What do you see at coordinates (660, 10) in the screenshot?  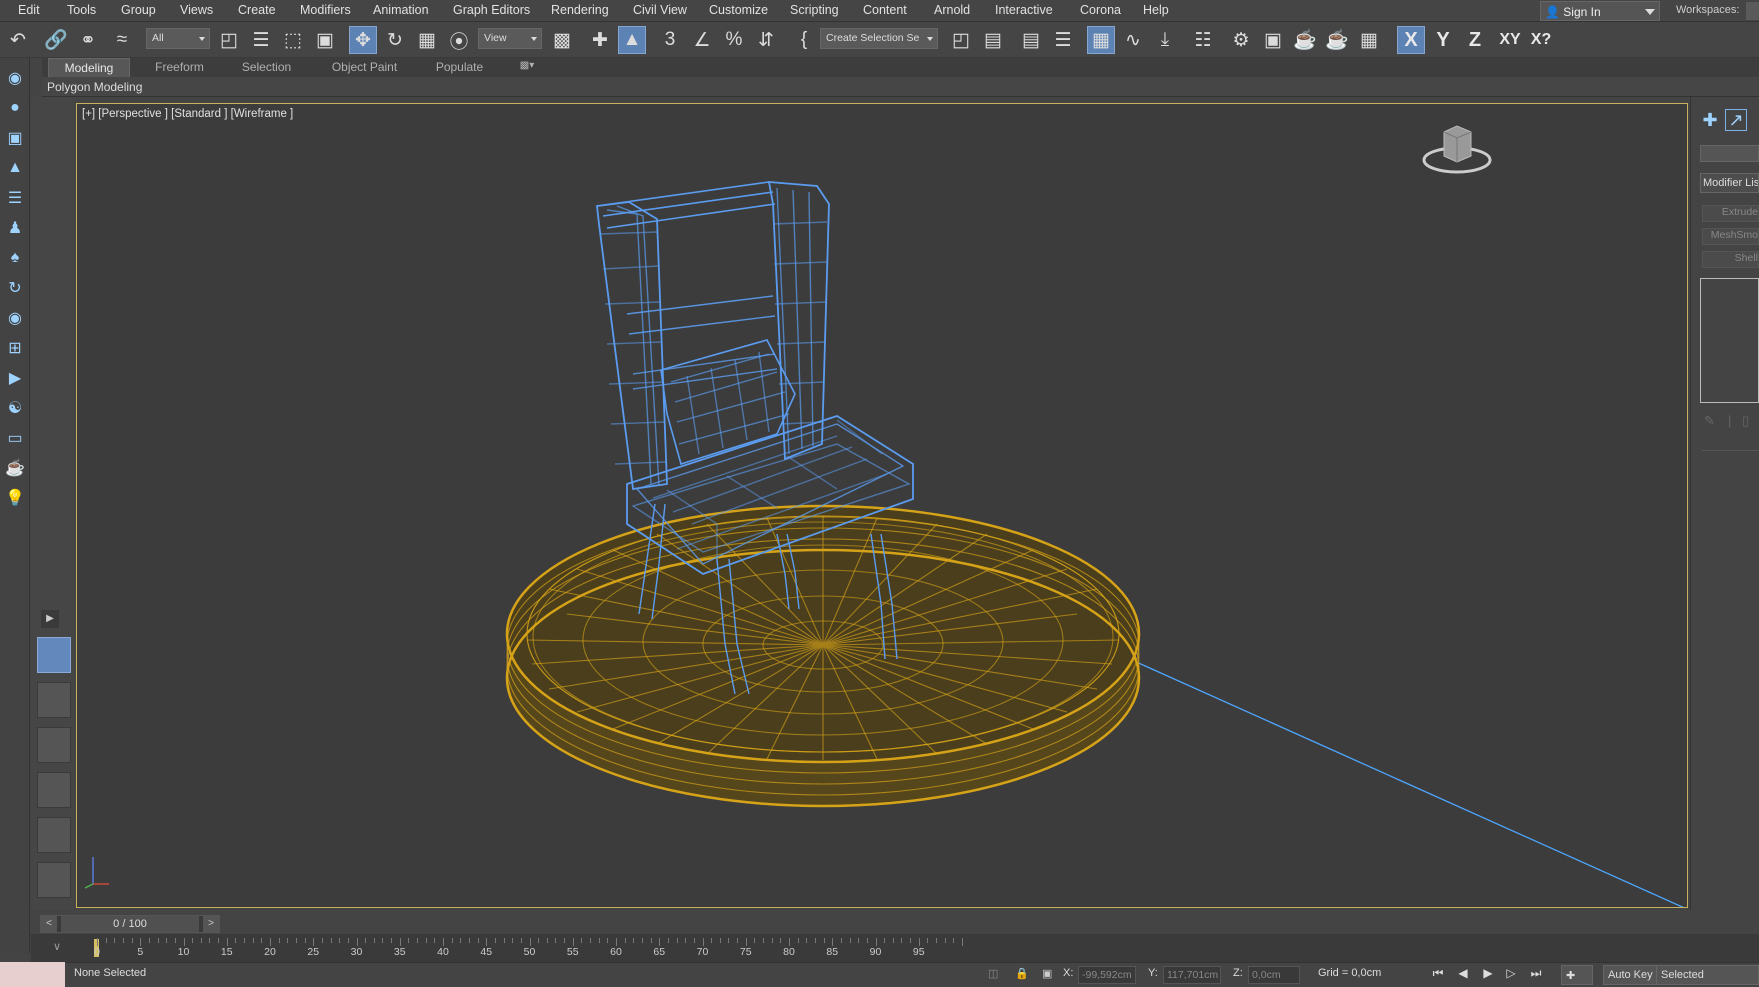 I see `menu-civil-view: Civil View` at bounding box center [660, 10].